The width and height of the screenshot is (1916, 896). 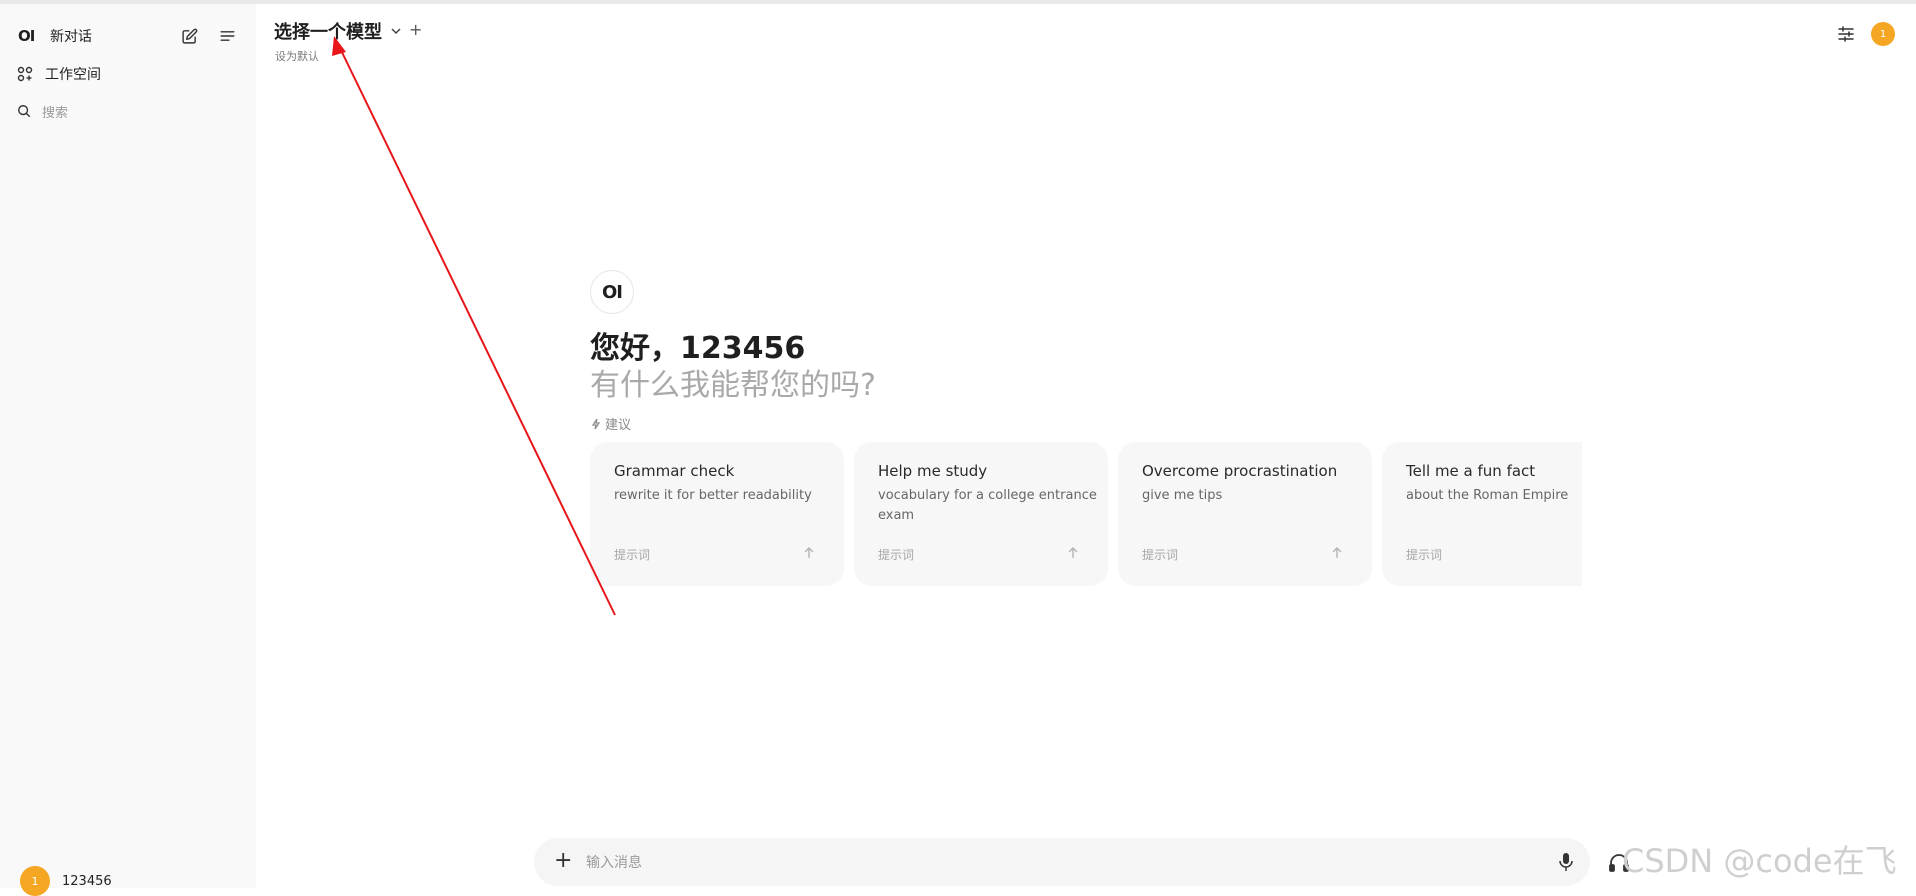 I want to click on user-name: 123456, so click(x=87, y=881).